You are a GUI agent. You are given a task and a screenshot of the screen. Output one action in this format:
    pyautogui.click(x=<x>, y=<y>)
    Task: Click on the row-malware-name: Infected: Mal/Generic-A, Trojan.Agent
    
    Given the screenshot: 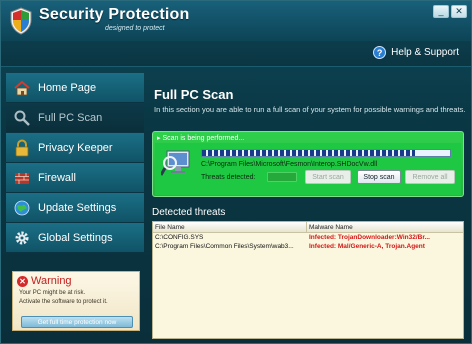 What is the action you would take?
    pyautogui.click(x=367, y=246)
    